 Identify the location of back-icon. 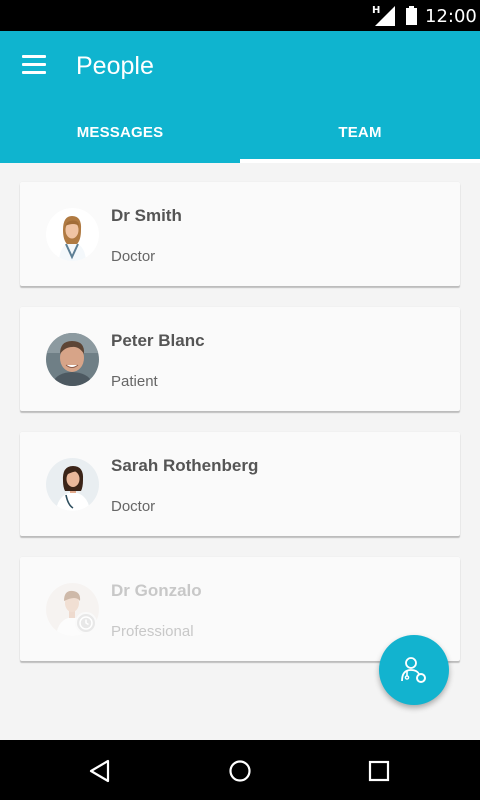
(101, 771).